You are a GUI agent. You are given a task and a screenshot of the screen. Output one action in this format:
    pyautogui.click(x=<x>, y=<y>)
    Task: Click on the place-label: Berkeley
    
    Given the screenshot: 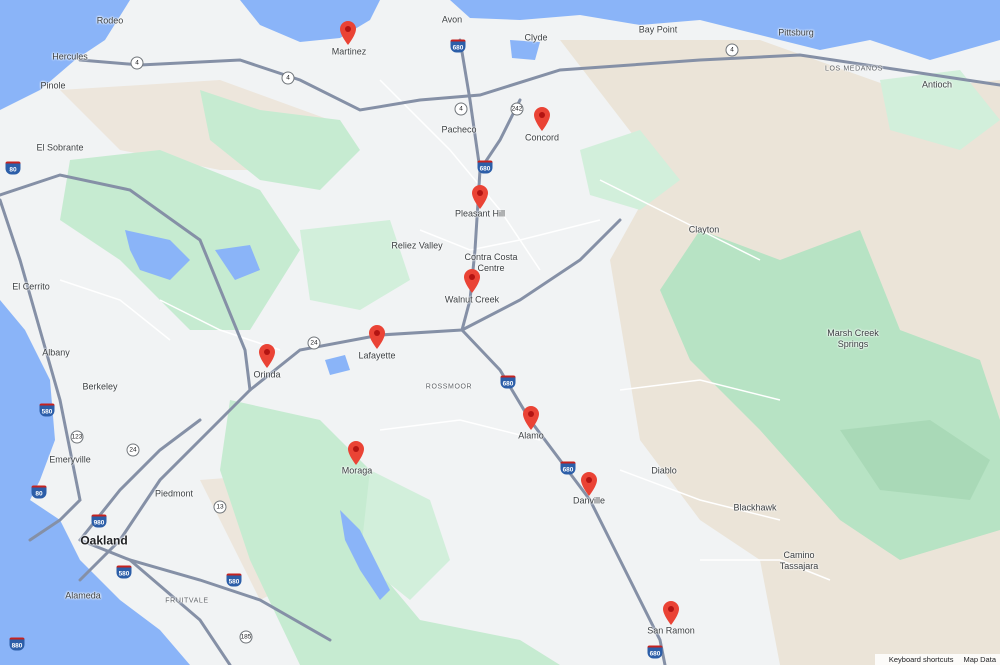 What is the action you would take?
    pyautogui.click(x=100, y=386)
    